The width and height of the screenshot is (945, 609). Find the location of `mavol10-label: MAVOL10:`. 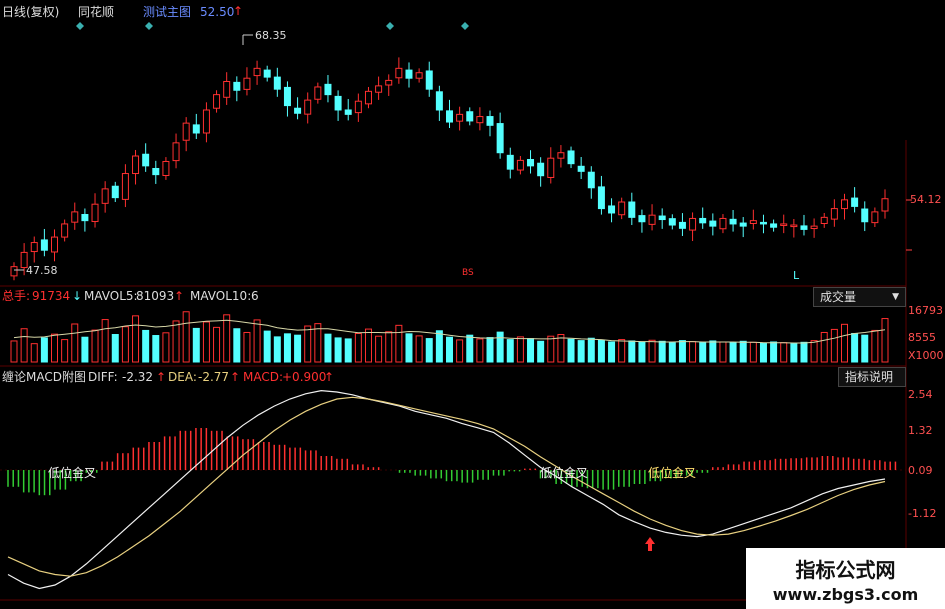

mavol10-label: MAVOL10: is located at coordinates (221, 296).